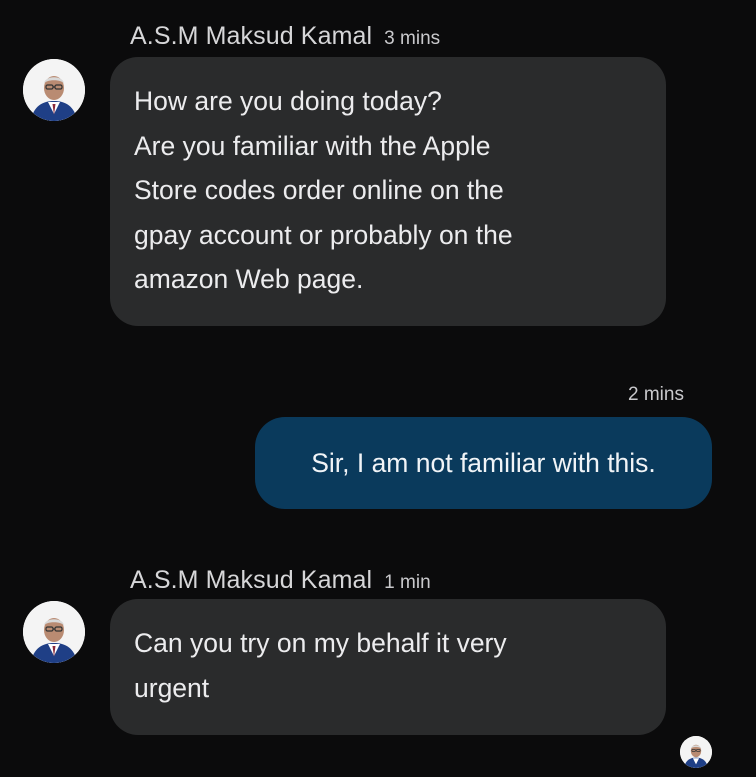  Describe the element at coordinates (656, 394) in the screenshot. I see `message-time: 2 mins` at that location.